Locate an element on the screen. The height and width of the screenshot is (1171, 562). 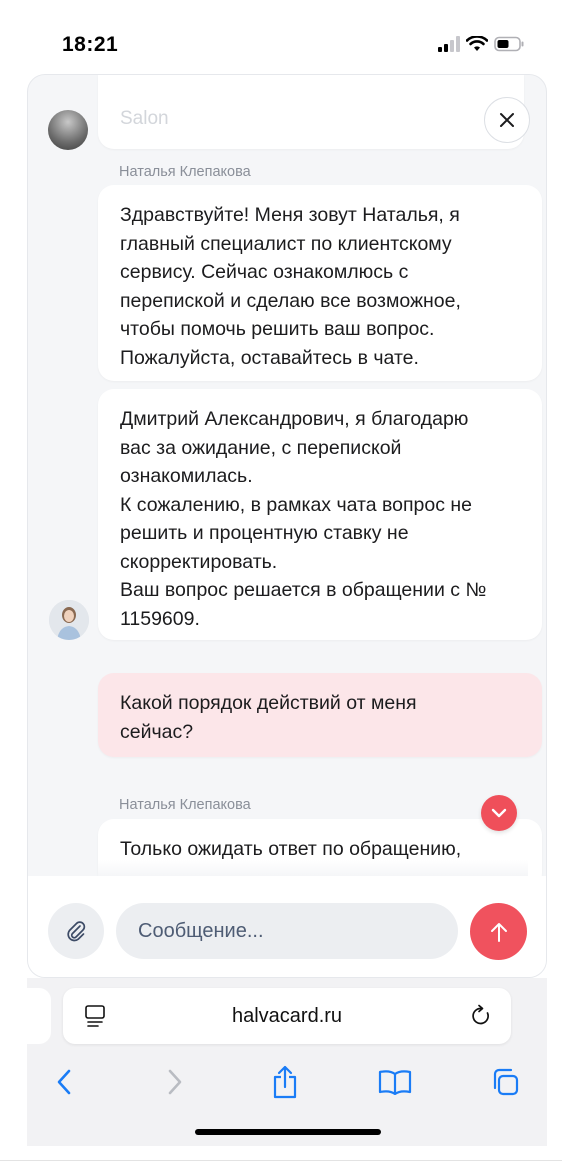
close-button is located at coordinates (507, 120).